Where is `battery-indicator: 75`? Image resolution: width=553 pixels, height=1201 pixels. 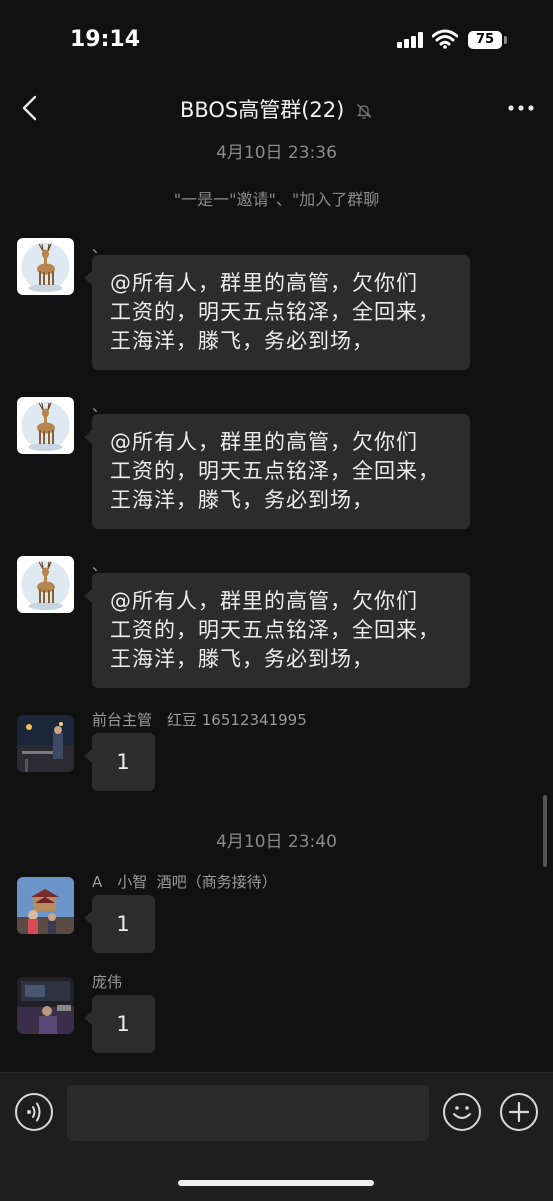
battery-indicator: 75 is located at coordinates (485, 40).